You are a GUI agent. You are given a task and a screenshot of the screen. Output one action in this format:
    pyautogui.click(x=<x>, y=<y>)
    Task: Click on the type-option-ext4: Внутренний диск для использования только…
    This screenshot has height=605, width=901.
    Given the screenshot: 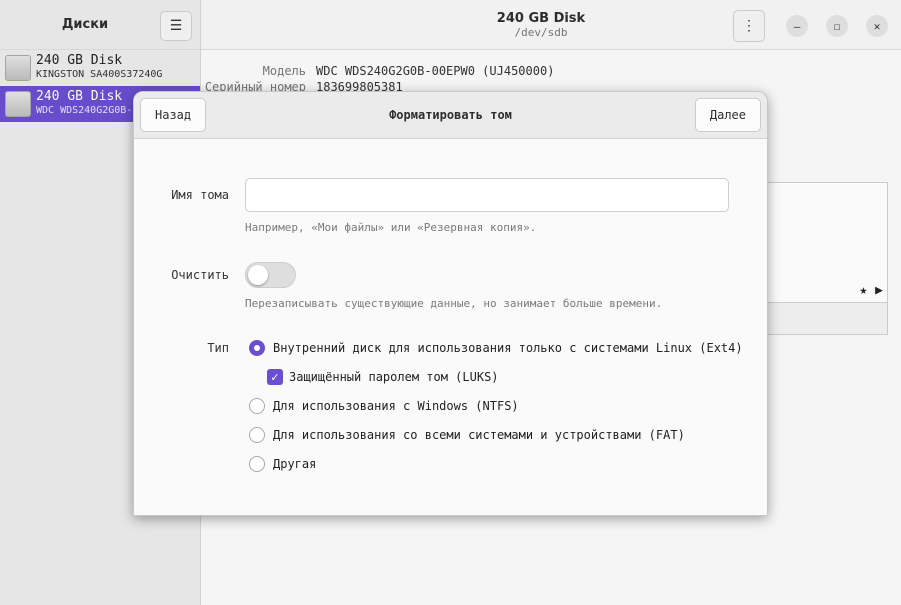 What is the action you would take?
    pyautogui.click(x=496, y=348)
    